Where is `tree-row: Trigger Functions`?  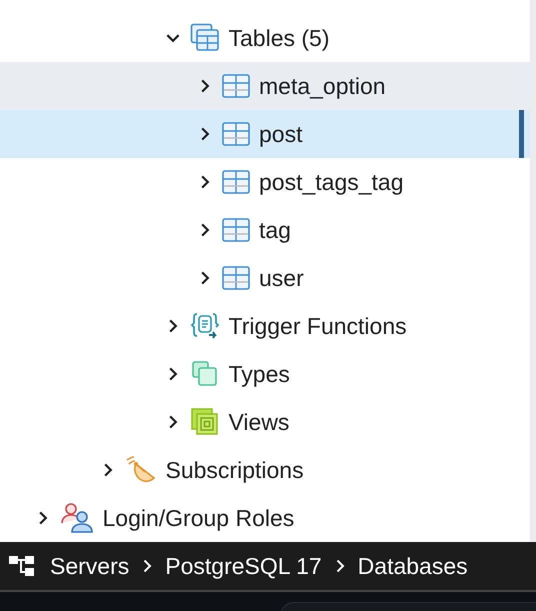 tree-row: Trigger Functions is located at coordinates (265, 326).